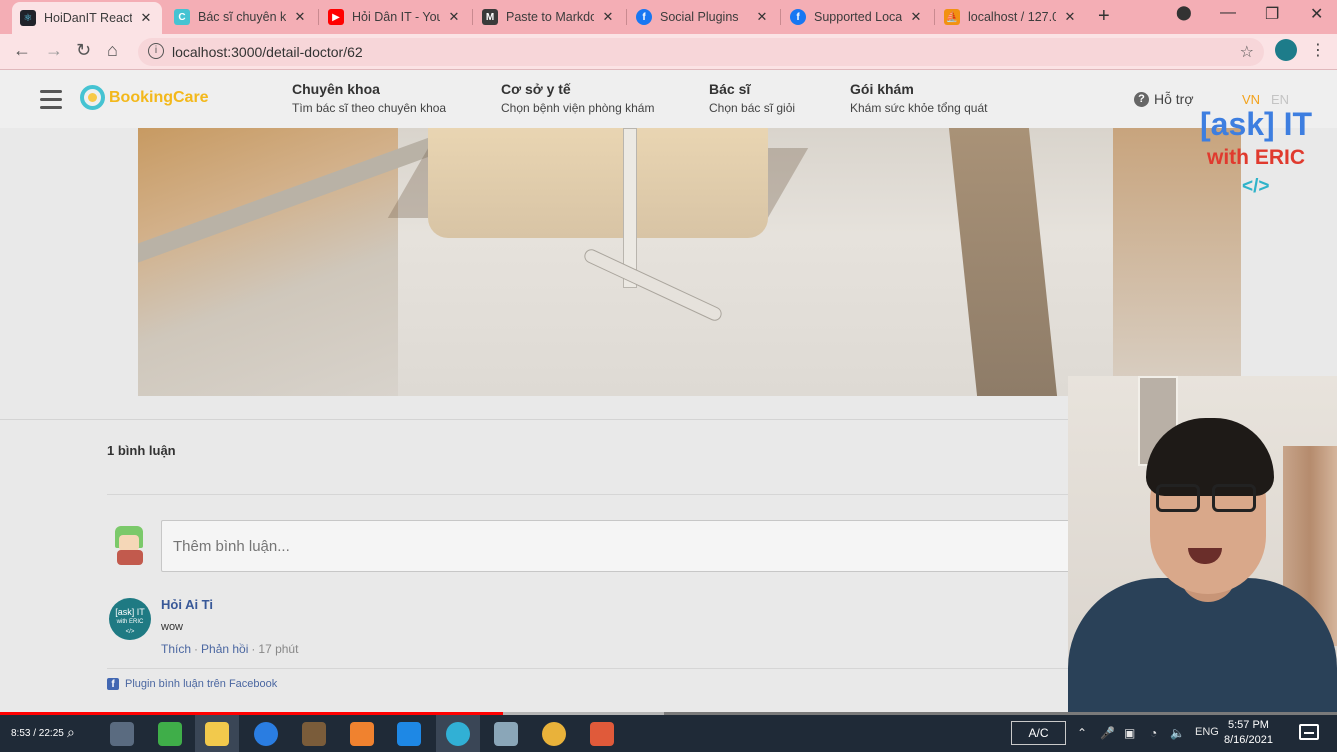 Image resolution: width=1337 pixels, height=752 pixels. Describe the element at coordinates (28, 18) in the screenshot. I see `react-icon: ⚛` at that location.